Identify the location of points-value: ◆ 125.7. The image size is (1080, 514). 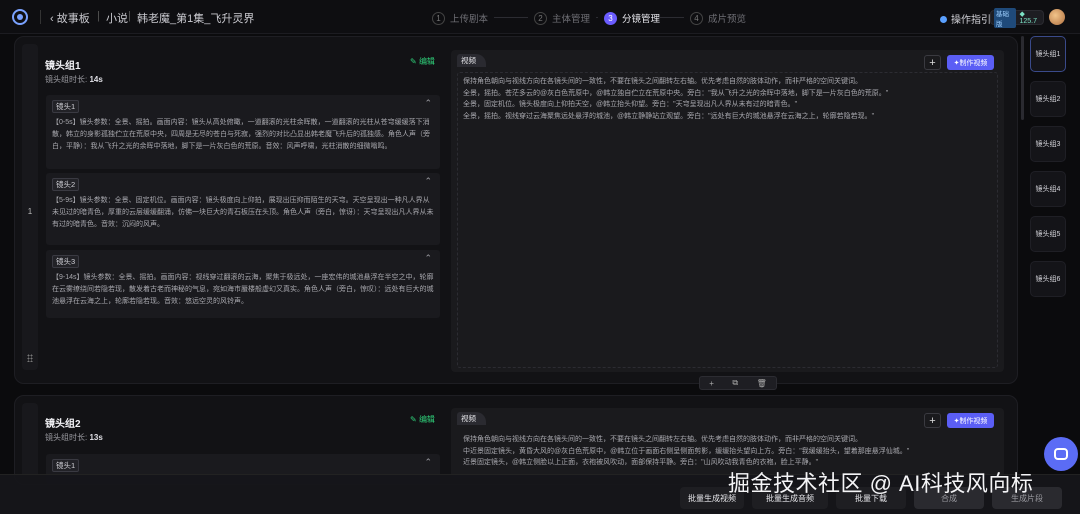
(1028, 18).